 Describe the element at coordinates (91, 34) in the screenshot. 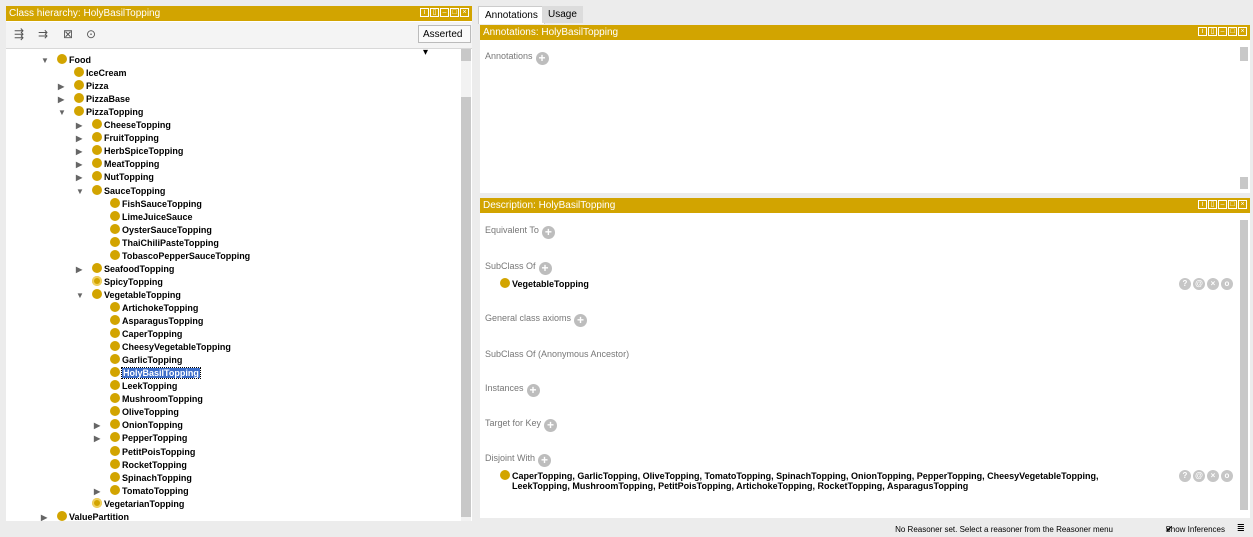

I see `watch-icon: ⊙` at that location.